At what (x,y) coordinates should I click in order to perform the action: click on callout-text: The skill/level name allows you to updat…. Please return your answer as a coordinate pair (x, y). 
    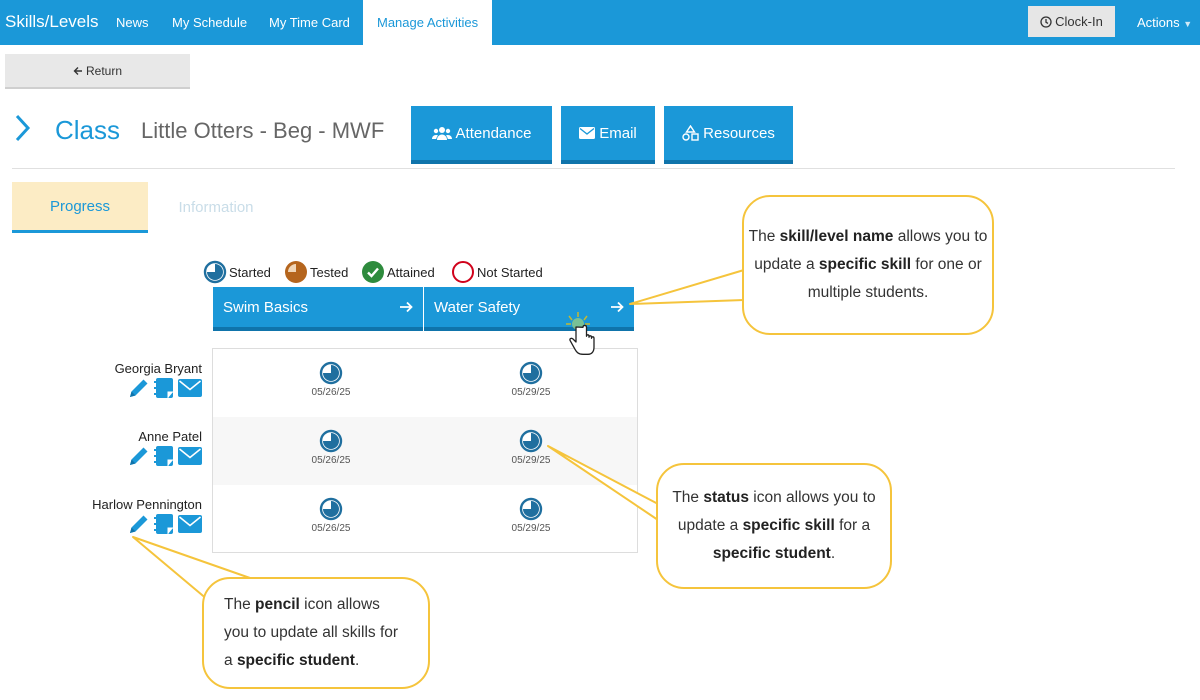
    Looking at the image, I should click on (868, 264).